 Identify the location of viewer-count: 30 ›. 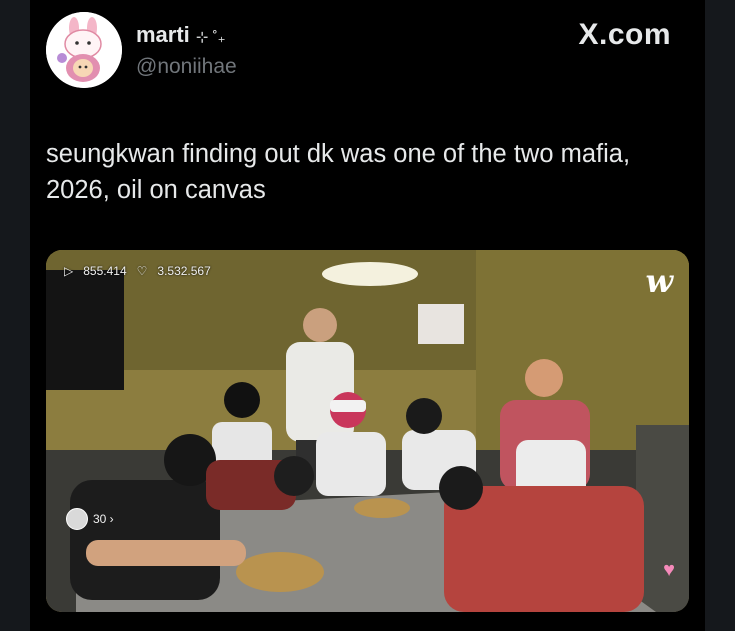
(103, 519).